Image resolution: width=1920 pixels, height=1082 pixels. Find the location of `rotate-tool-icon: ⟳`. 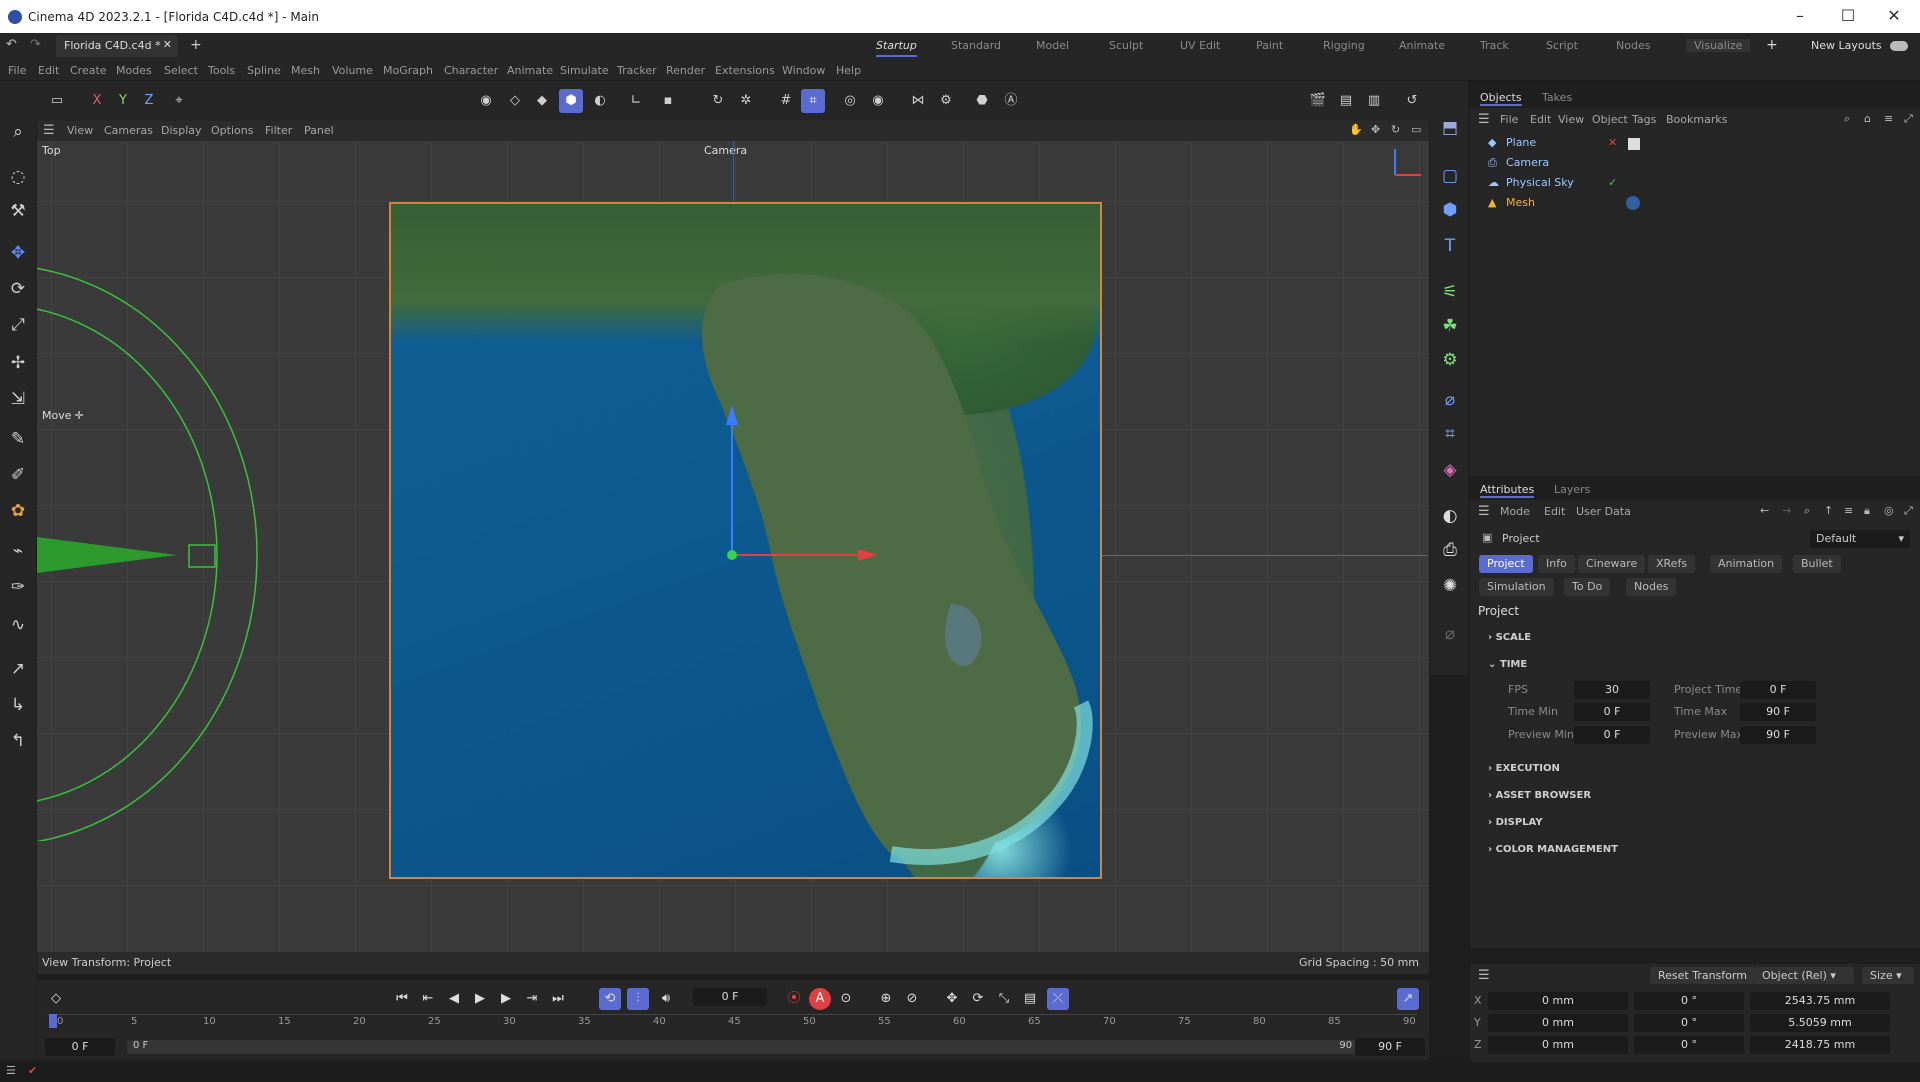

rotate-tool-icon: ⟳ is located at coordinates (18, 289).